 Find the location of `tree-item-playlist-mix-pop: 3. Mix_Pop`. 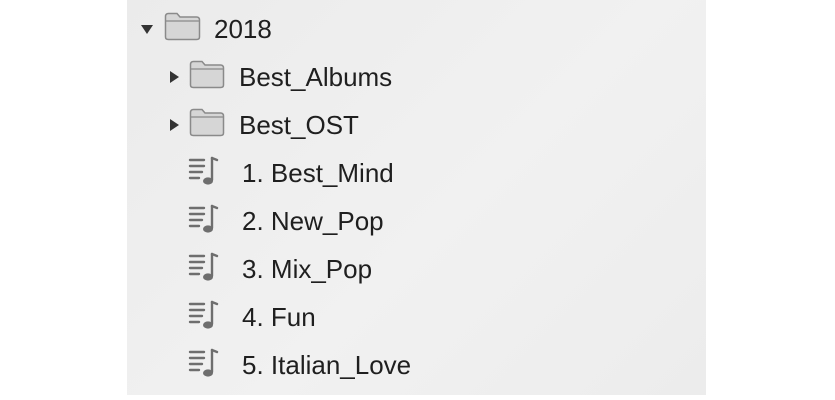

tree-item-playlist-mix-pop: 3. Mix_Pop is located at coordinates (280, 269).